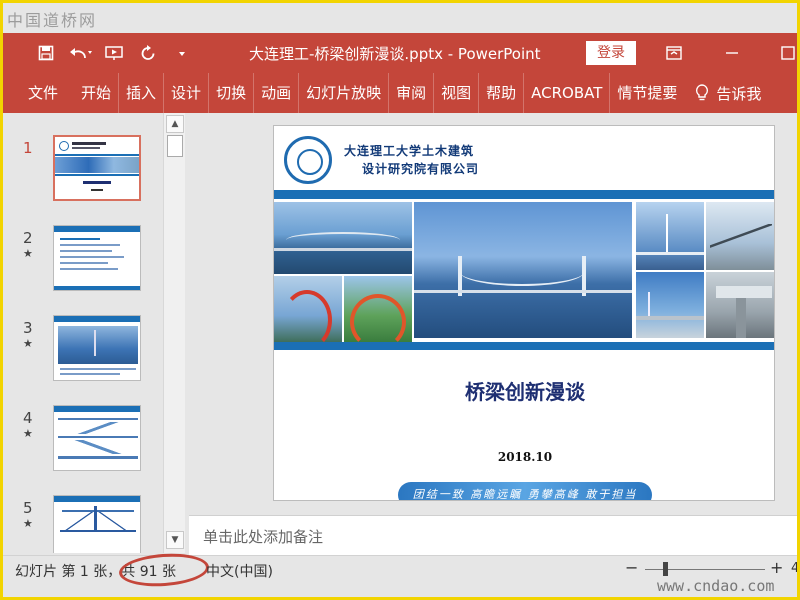 This screenshot has height=600, width=800. I want to click on highlight-ellipse-annotation, so click(164, 570).